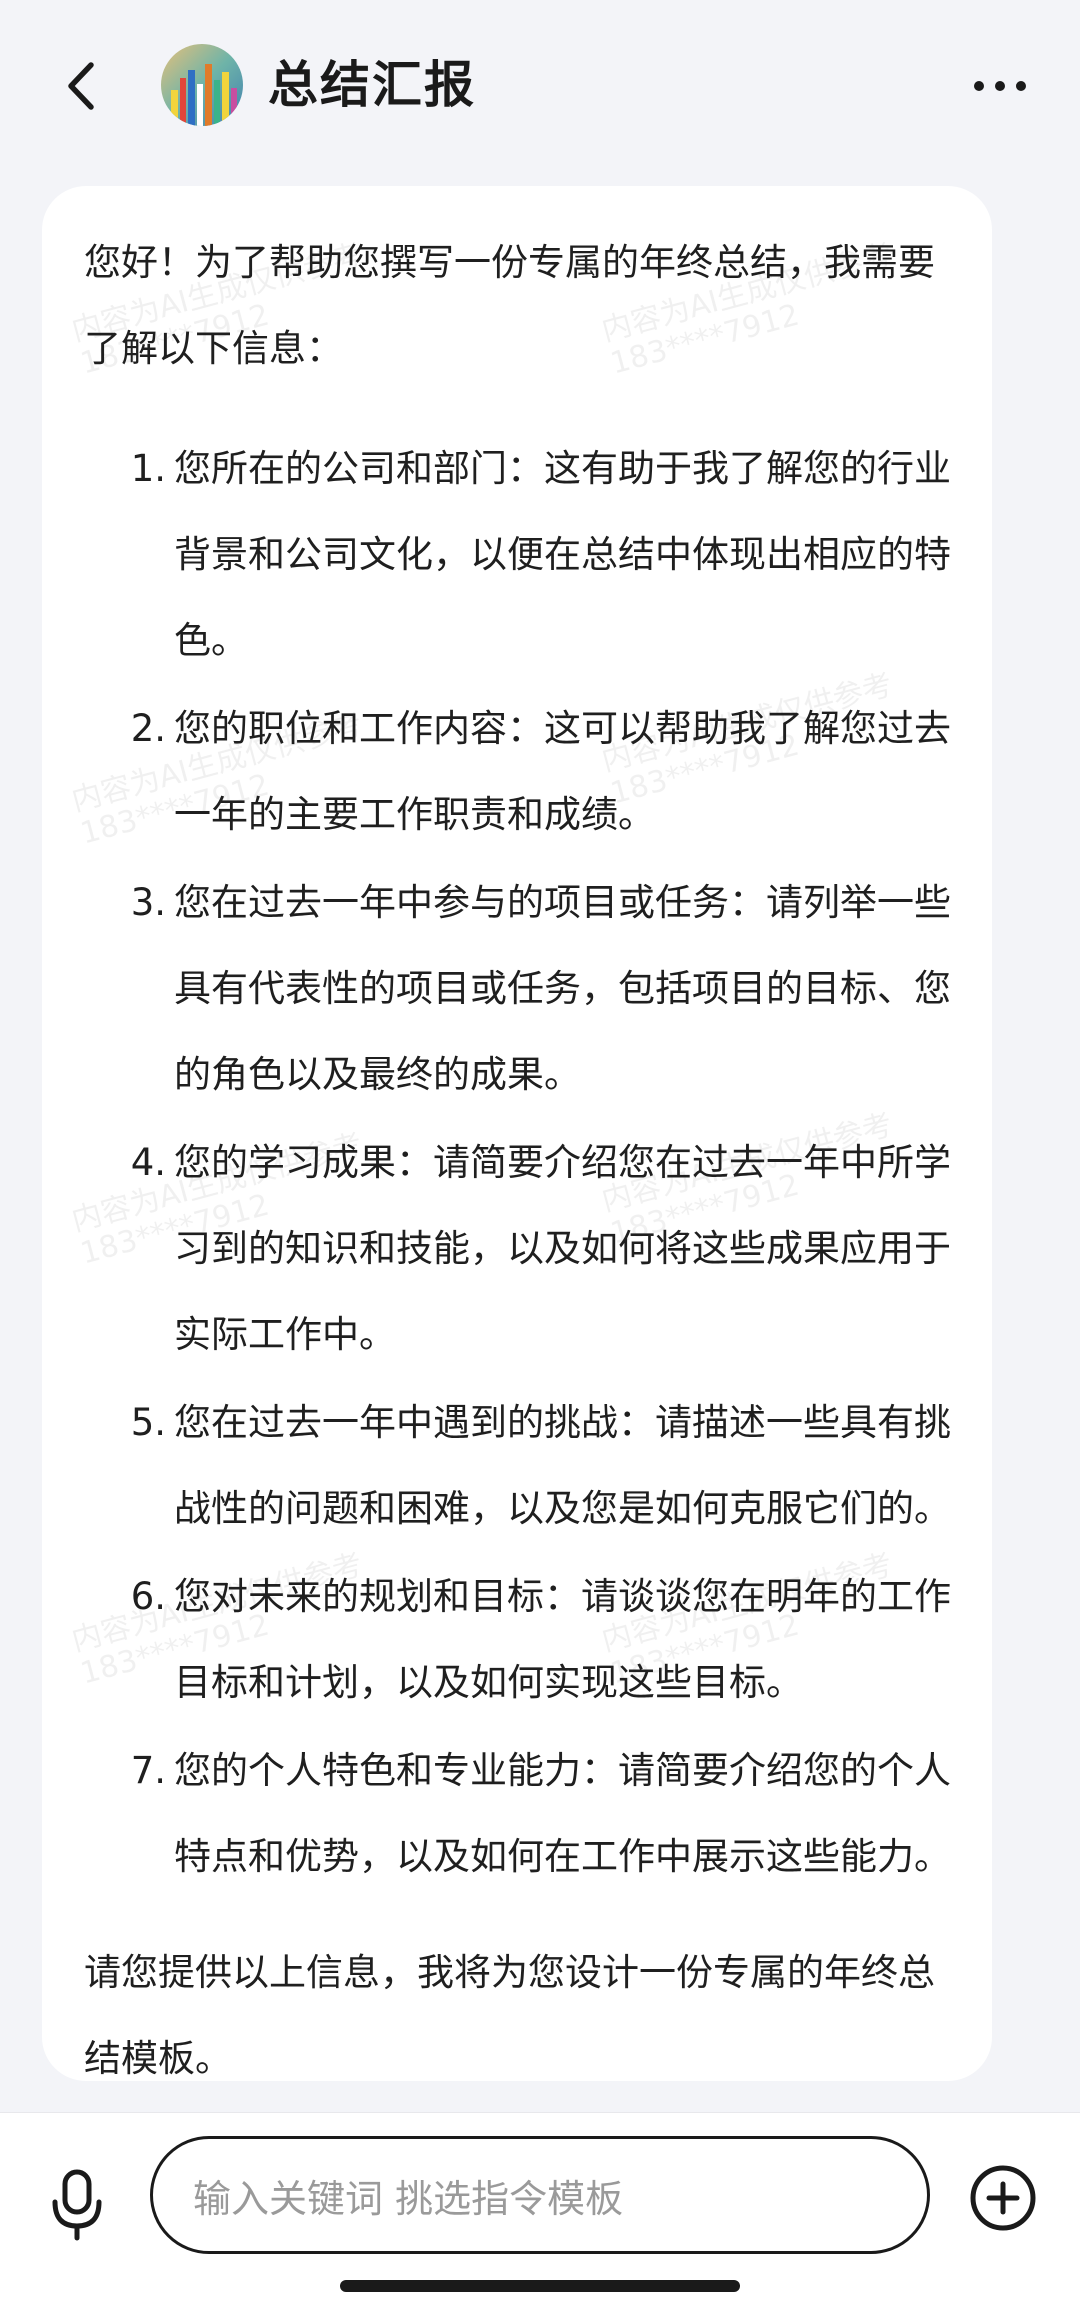  What do you see at coordinates (148, 1596) in the screenshot?
I see `list-item-number: 6.` at bounding box center [148, 1596].